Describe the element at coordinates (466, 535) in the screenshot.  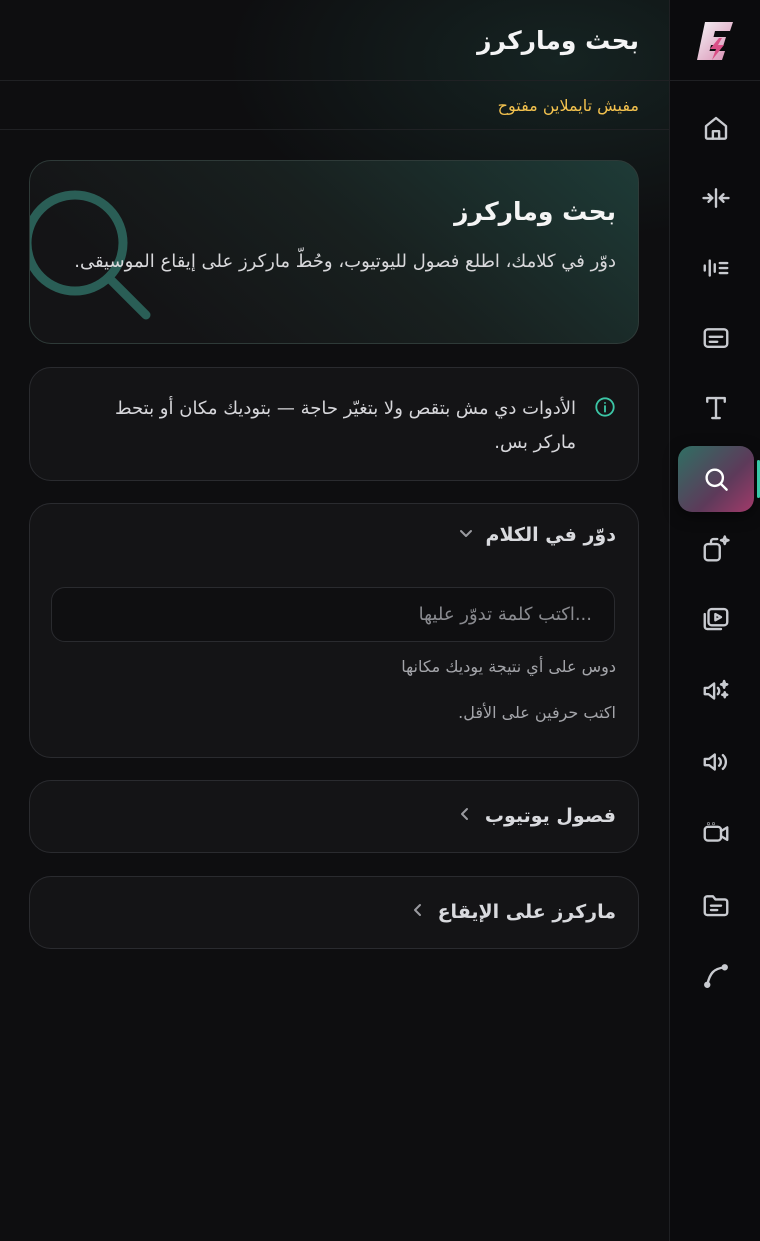
I see `chevron-down-icon` at that location.